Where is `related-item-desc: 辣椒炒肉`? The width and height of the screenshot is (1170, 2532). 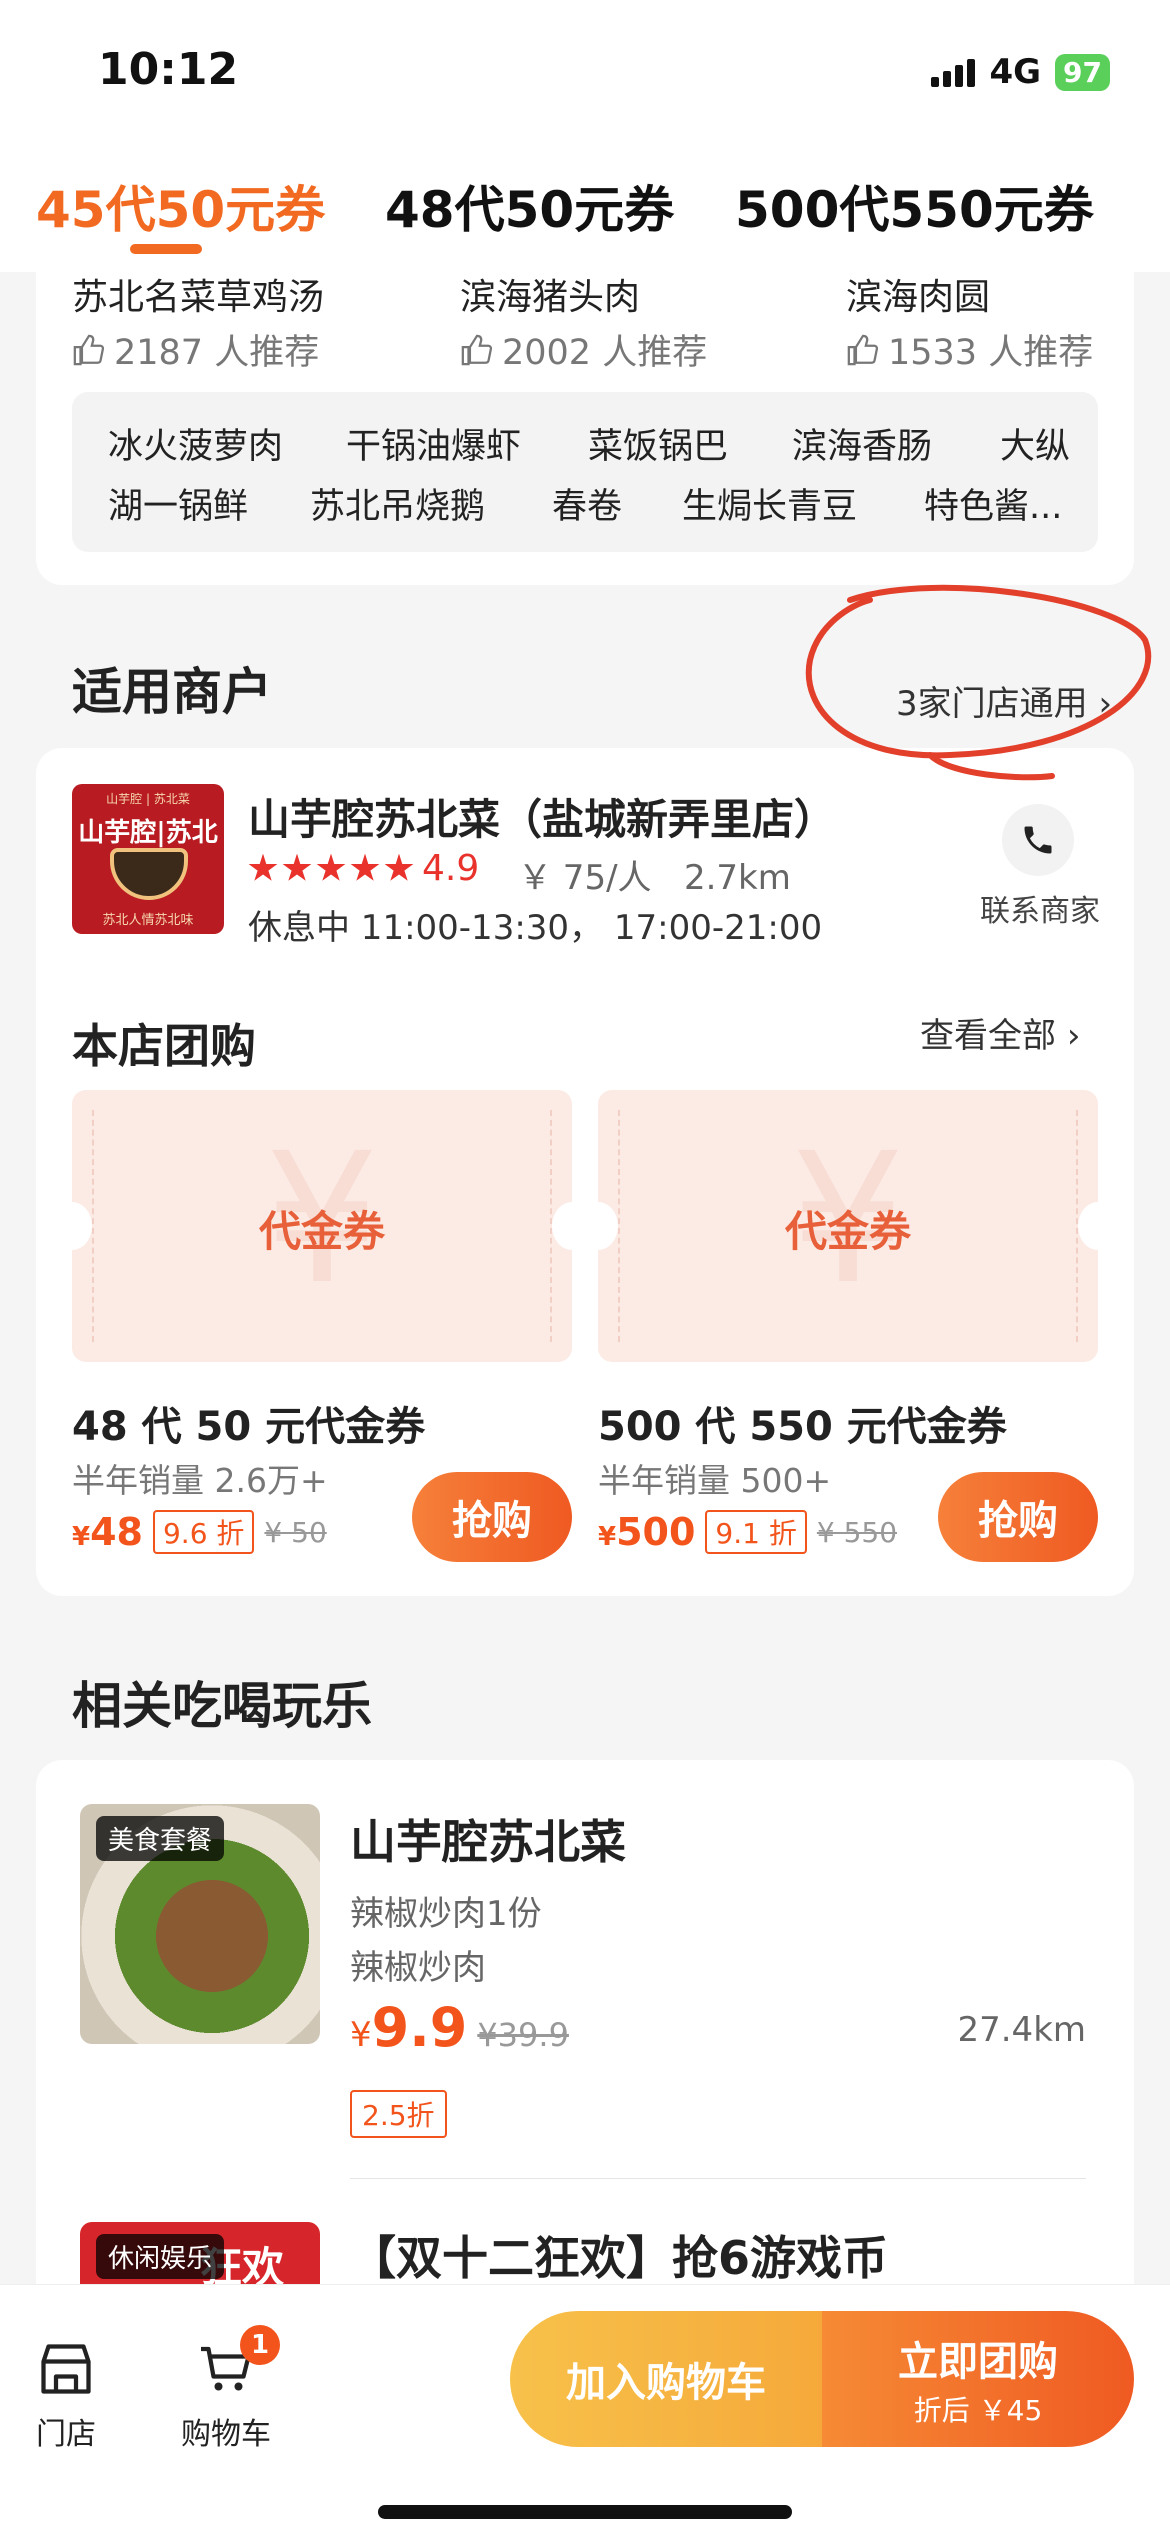 related-item-desc: 辣椒炒肉 is located at coordinates (418, 1968).